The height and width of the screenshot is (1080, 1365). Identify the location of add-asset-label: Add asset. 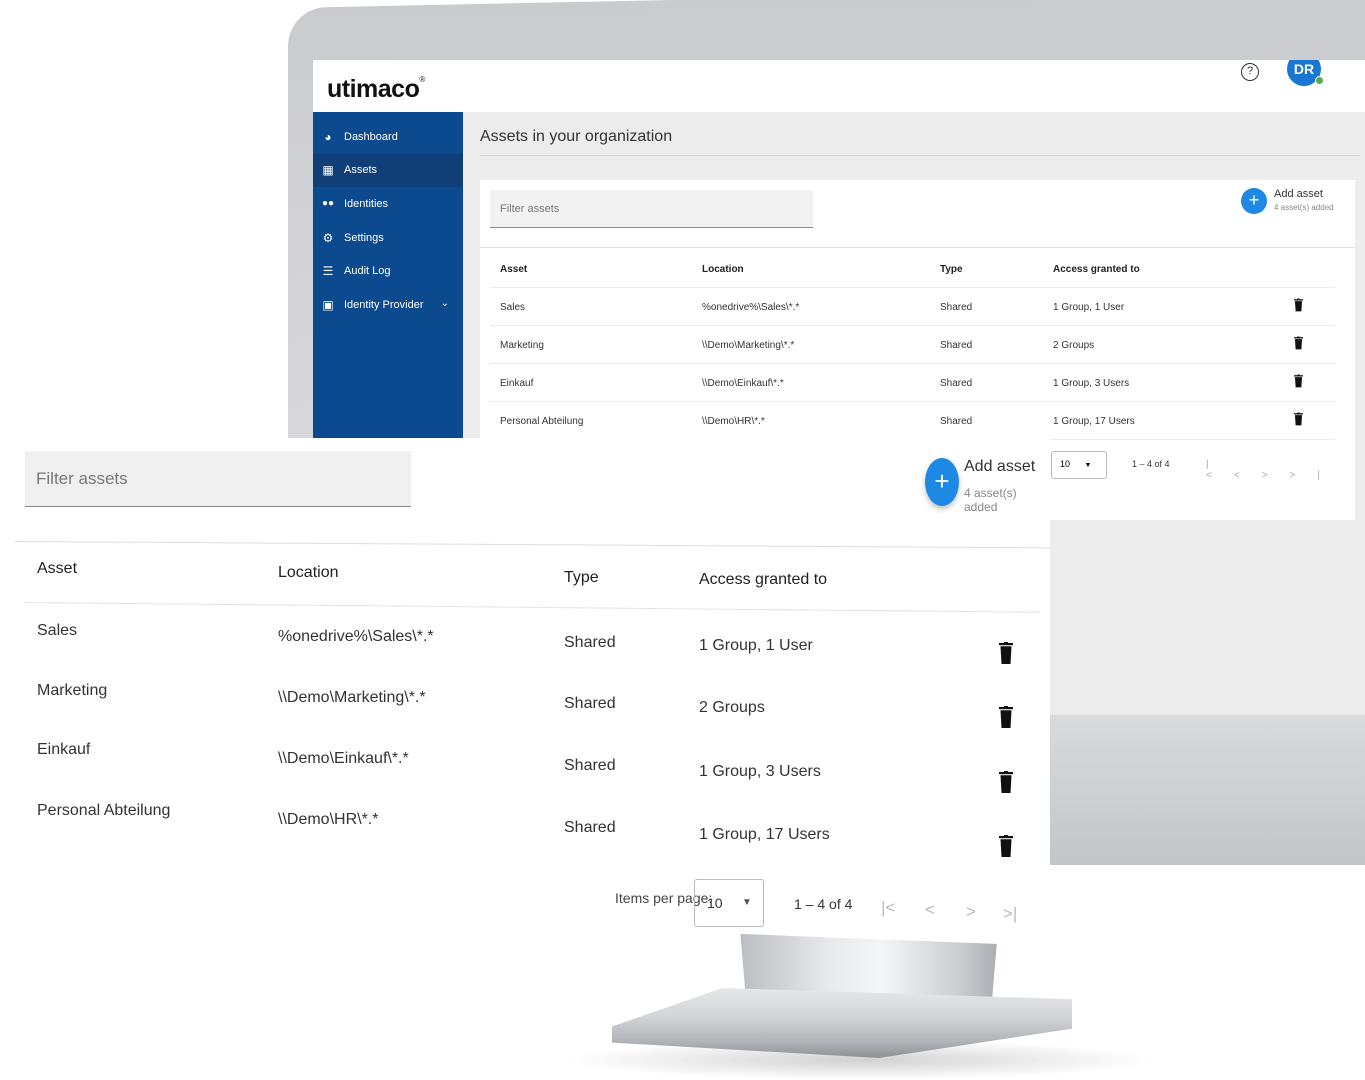
(1298, 194).